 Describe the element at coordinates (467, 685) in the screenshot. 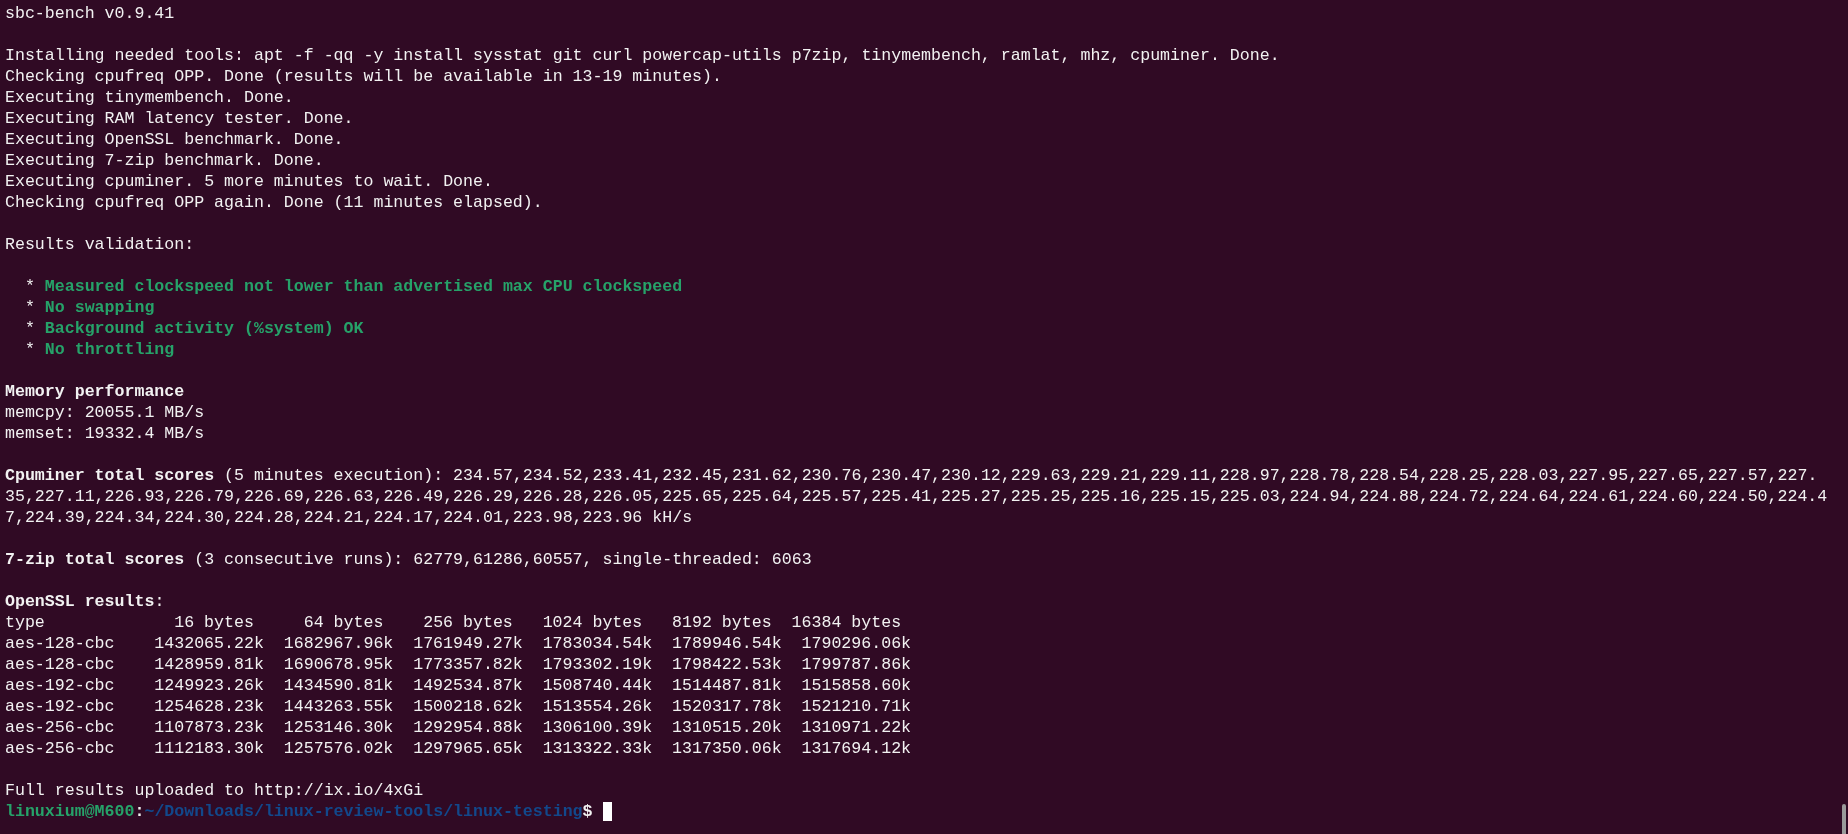

I see `table-cell-text: 1492534.87k` at that location.